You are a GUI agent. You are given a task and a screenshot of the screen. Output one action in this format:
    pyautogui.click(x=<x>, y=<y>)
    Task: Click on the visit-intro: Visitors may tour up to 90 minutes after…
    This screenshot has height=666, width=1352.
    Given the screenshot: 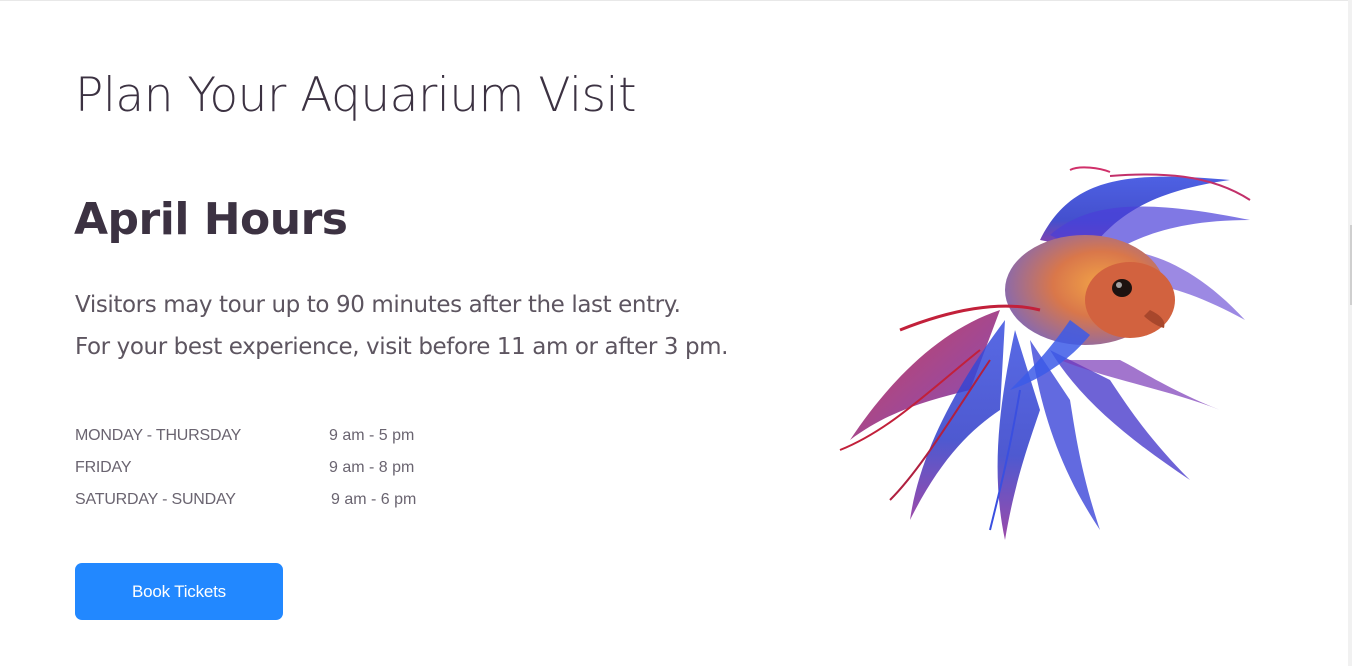 What is the action you would take?
    pyautogui.click(x=401, y=326)
    